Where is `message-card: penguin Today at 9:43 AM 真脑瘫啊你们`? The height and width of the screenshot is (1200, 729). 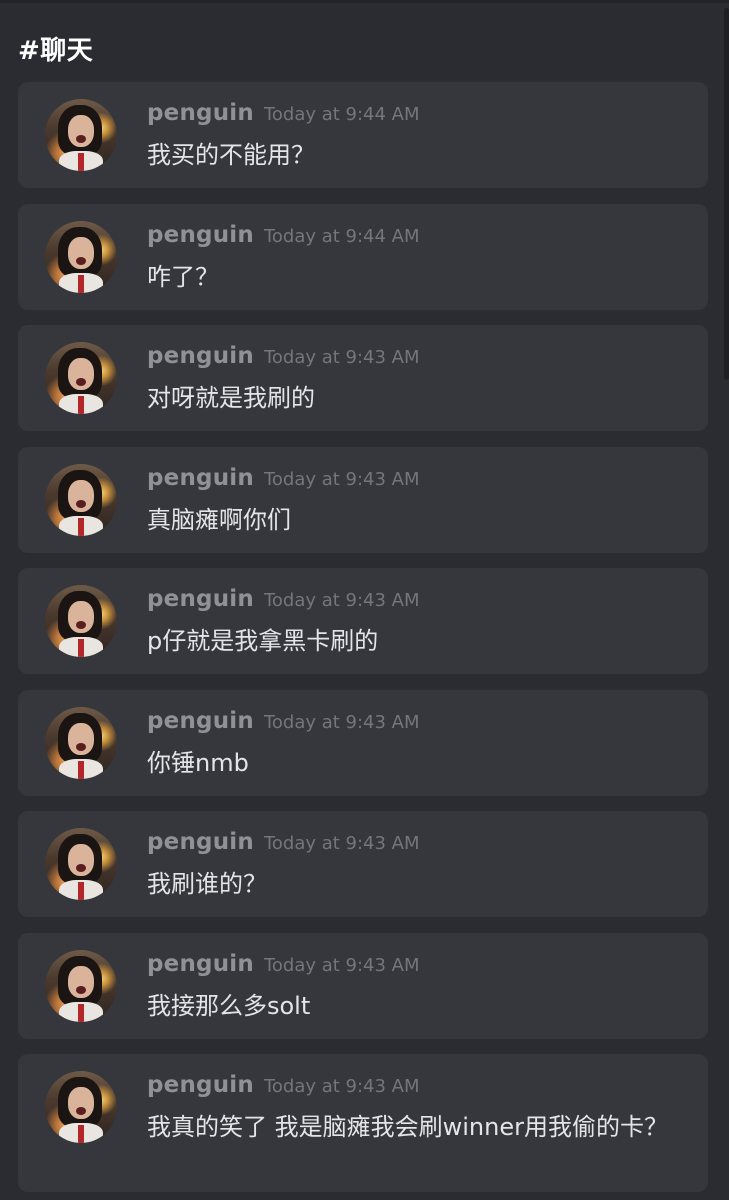
message-card: penguin Today at 9:43 AM 真脑瘫啊你们 is located at coordinates (363, 499).